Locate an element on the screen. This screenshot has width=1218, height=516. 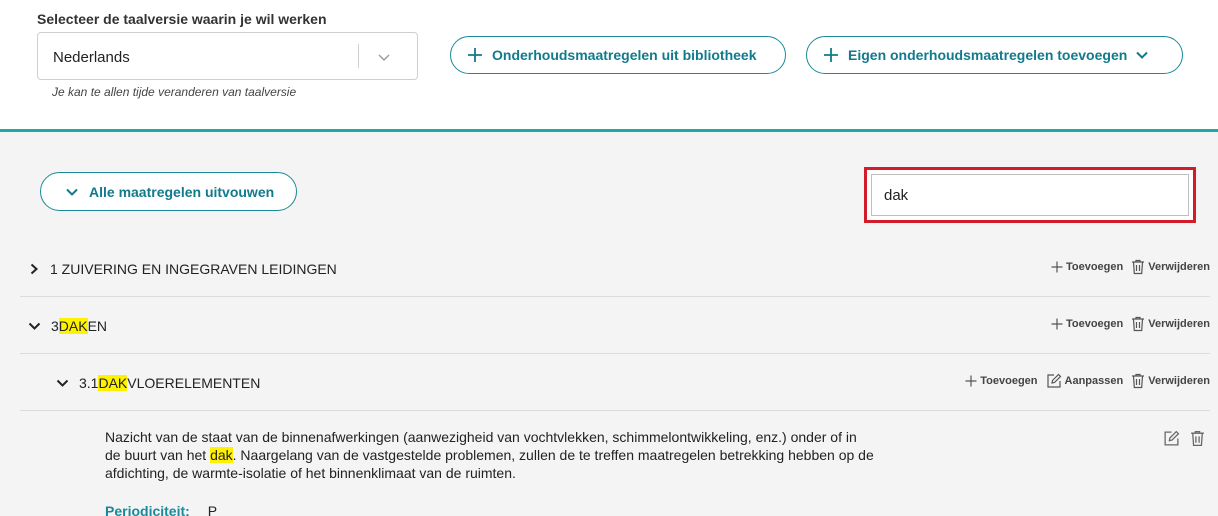
section-title: 1 ZUIVERING EN INGEGRAVEN LEIDINGEN is located at coordinates (182, 269).